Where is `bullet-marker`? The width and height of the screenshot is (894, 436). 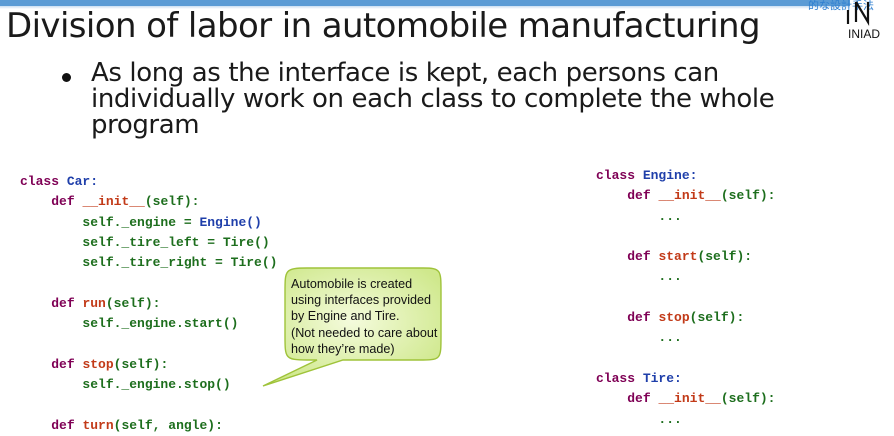 bullet-marker is located at coordinates (66, 77).